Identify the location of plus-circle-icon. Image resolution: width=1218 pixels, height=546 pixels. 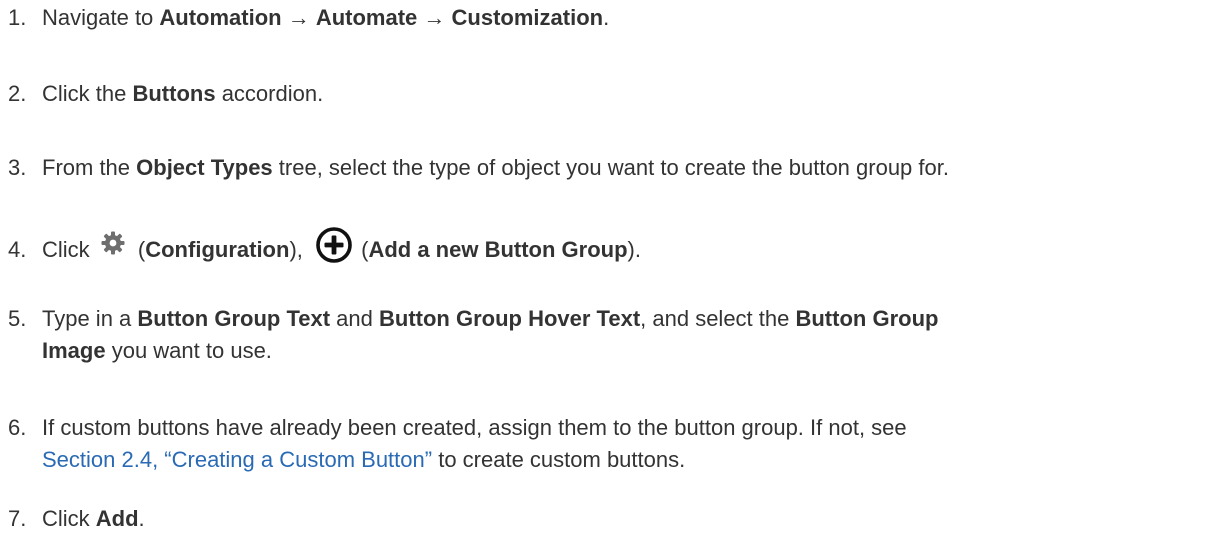
(334, 245).